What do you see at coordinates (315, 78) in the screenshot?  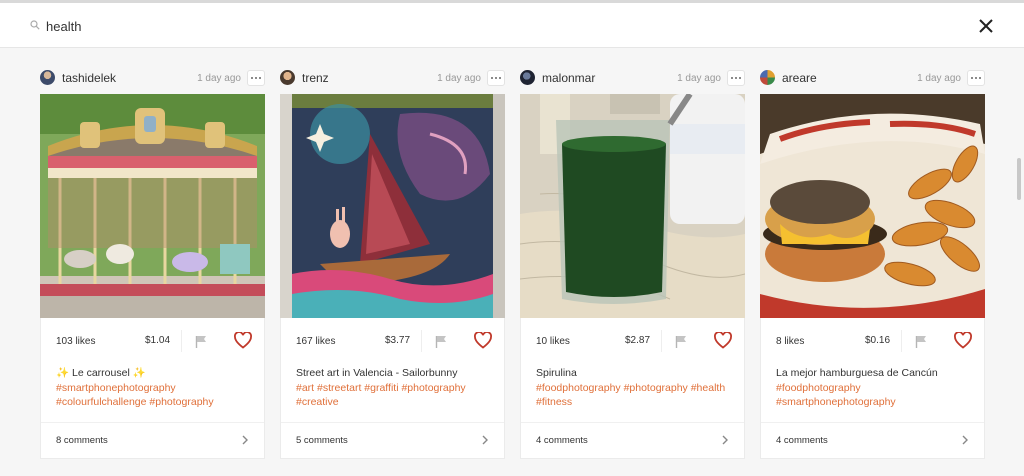 I see `username: trenz` at bounding box center [315, 78].